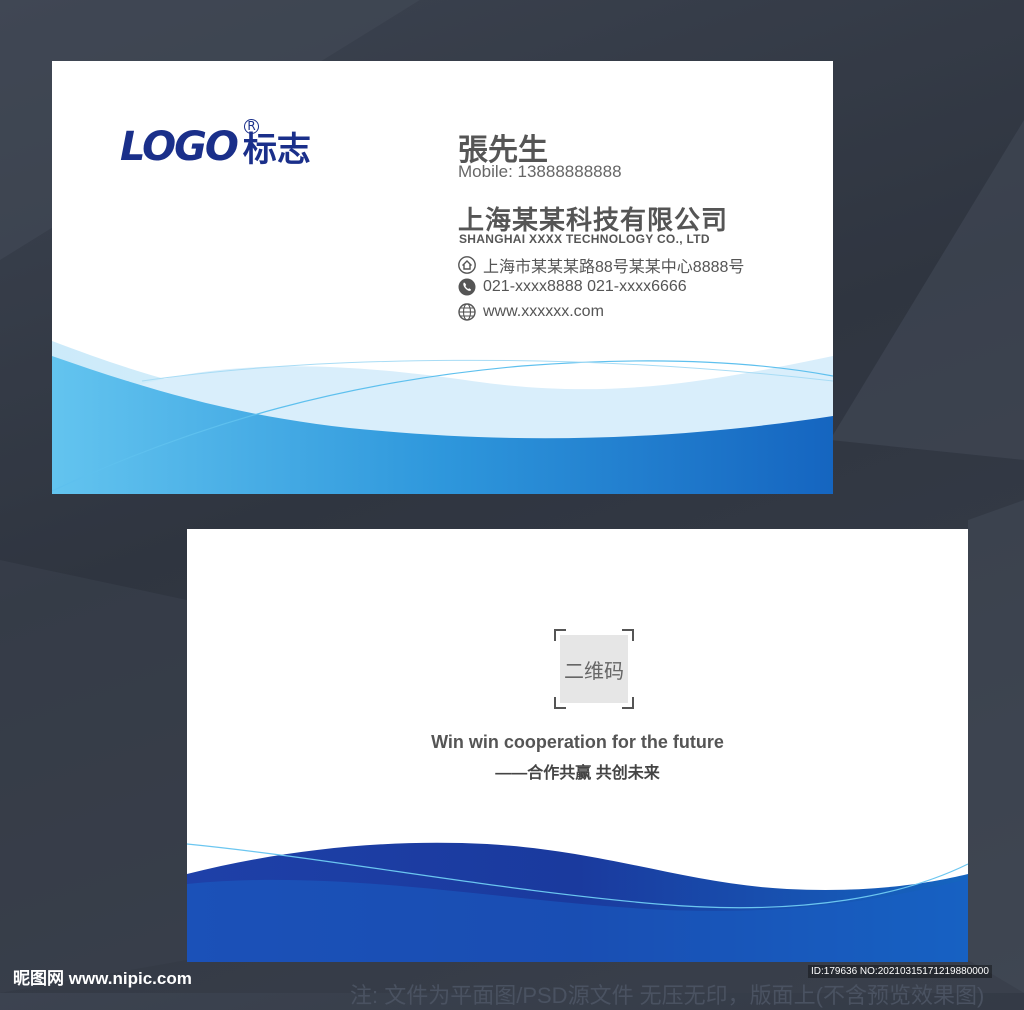 The image size is (1024, 1010). Describe the element at coordinates (614, 267) in the screenshot. I see `address-text: 上海市某某某路88号某某中心8888号` at that location.